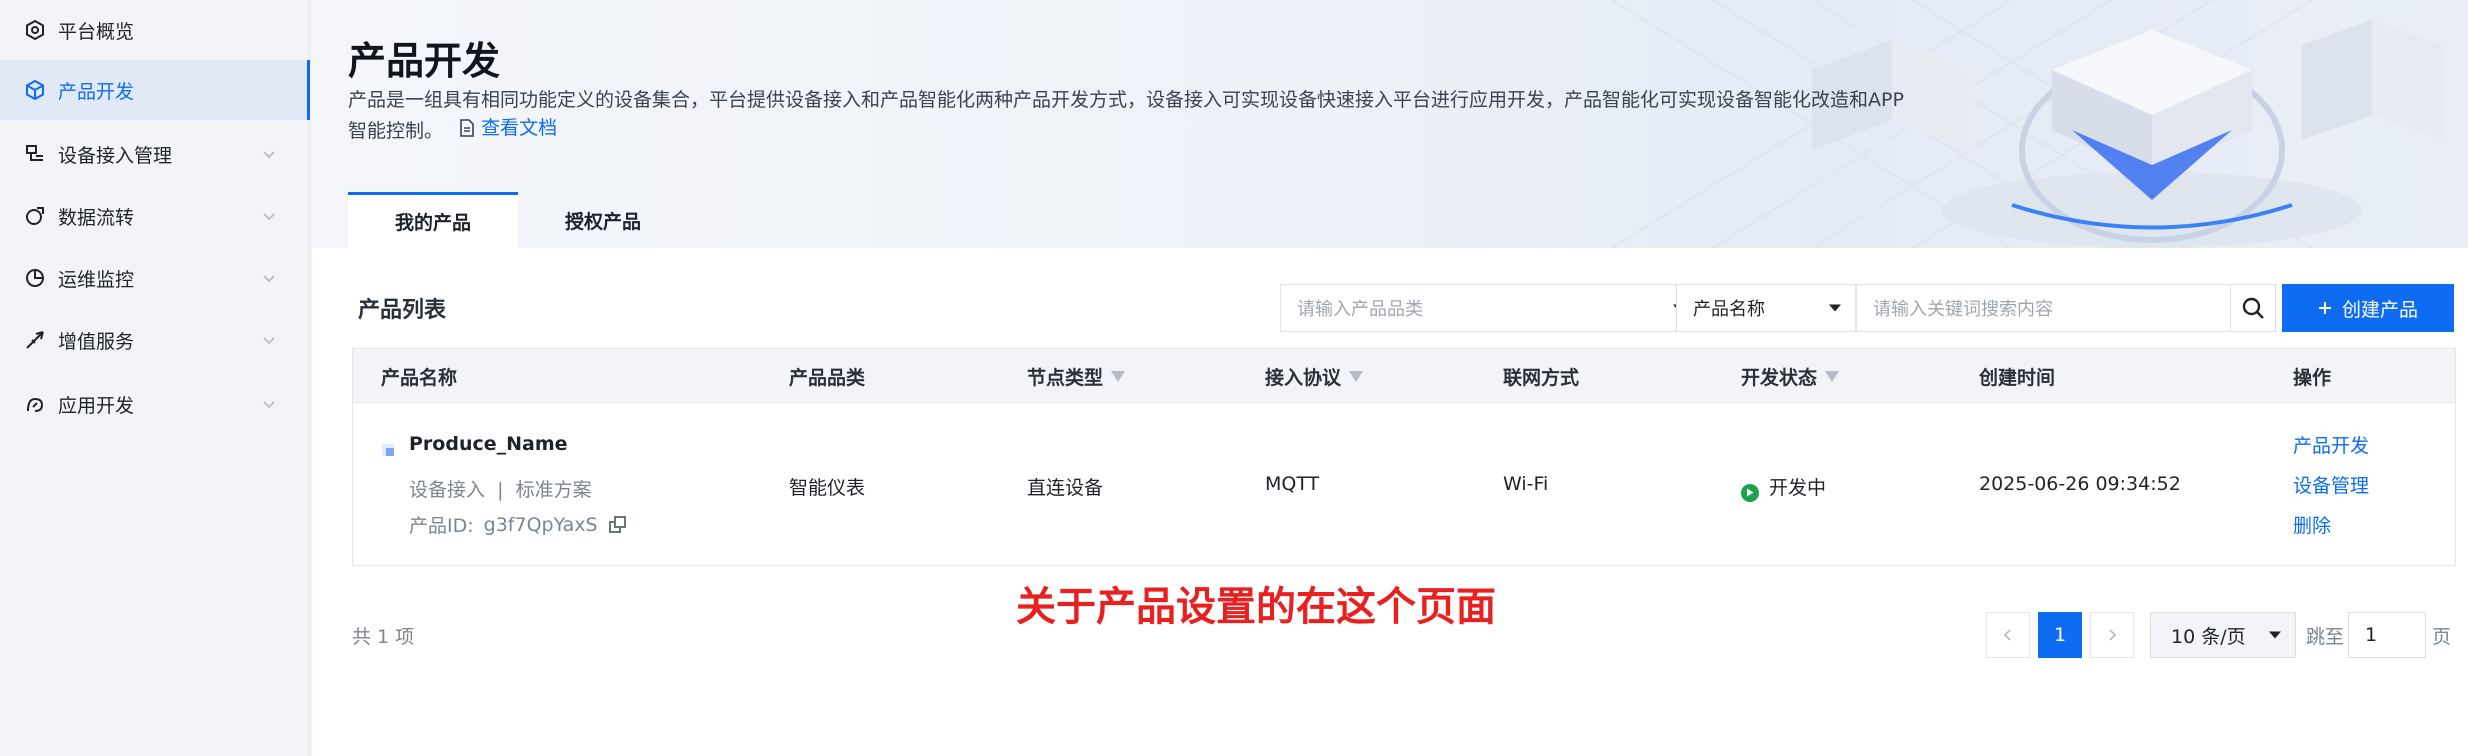 Image resolution: width=2468 pixels, height=756 pixels. What do you see at coordinates (2060, 635) in the screenshot?
I see `page-button-1: 1` at bounding box center [2060, 635].